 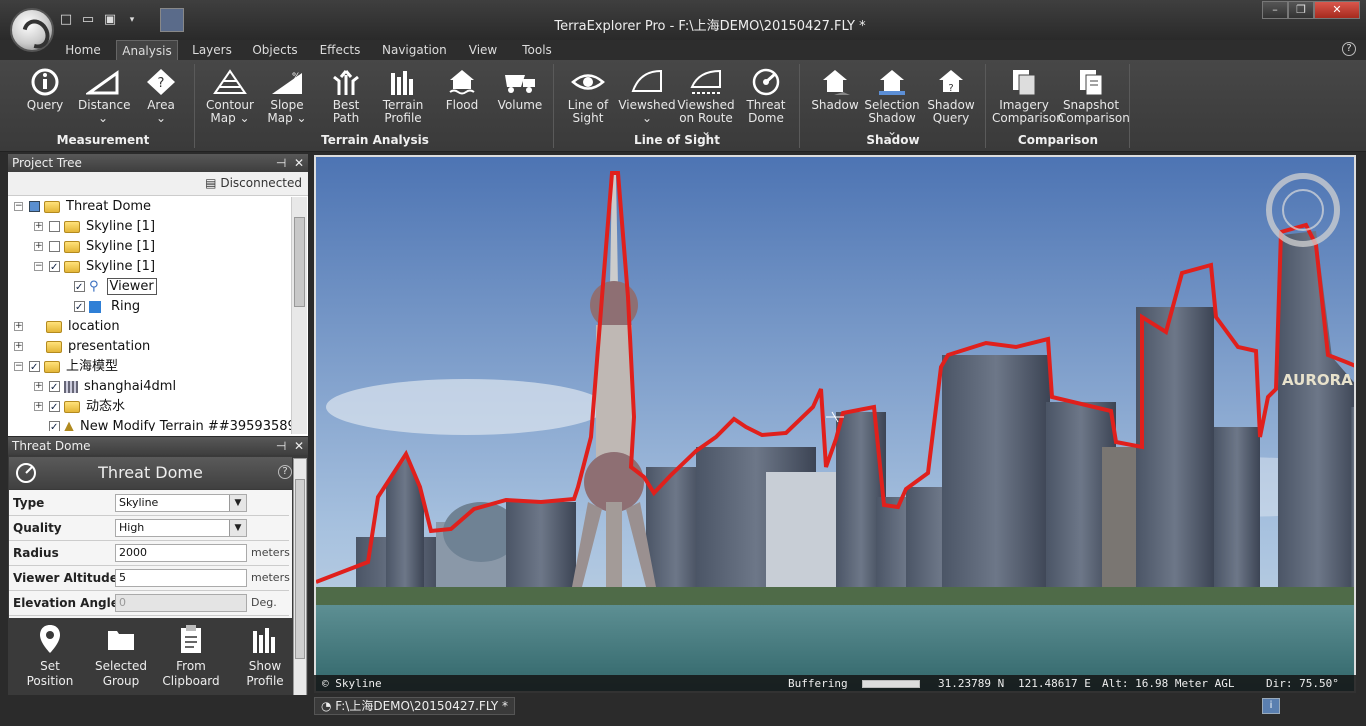 I want to click on navigation-compass, so click(x=1303, y=210).